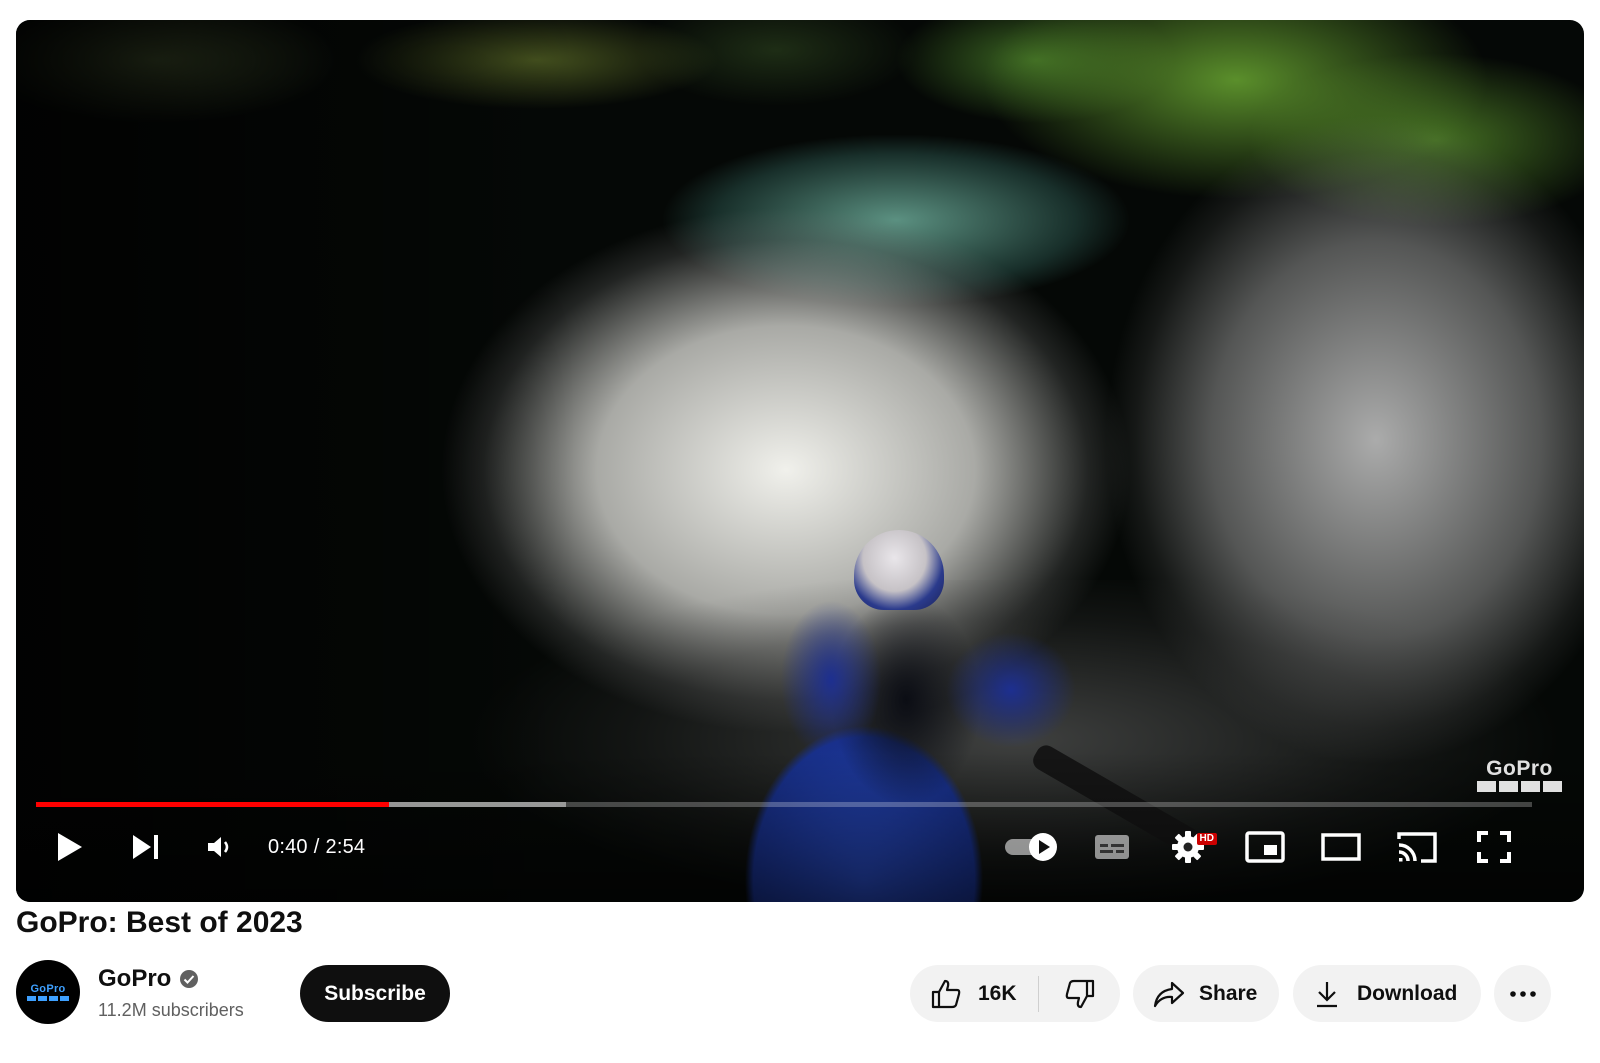 Image resolution: width=1600 pixels, height=1063 pixels. I want to click on hd-badge: HD, so click(1206, 839).